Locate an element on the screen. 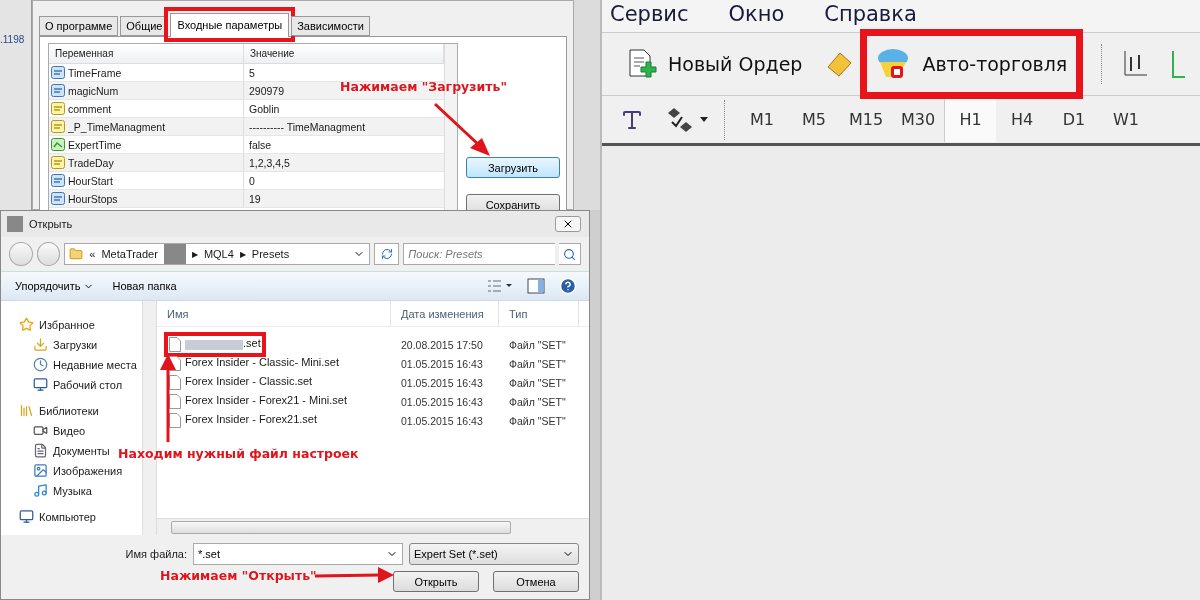 The width and height of the screenshot is (1200, 600). redacted-block is located at coordinates (174, 254).